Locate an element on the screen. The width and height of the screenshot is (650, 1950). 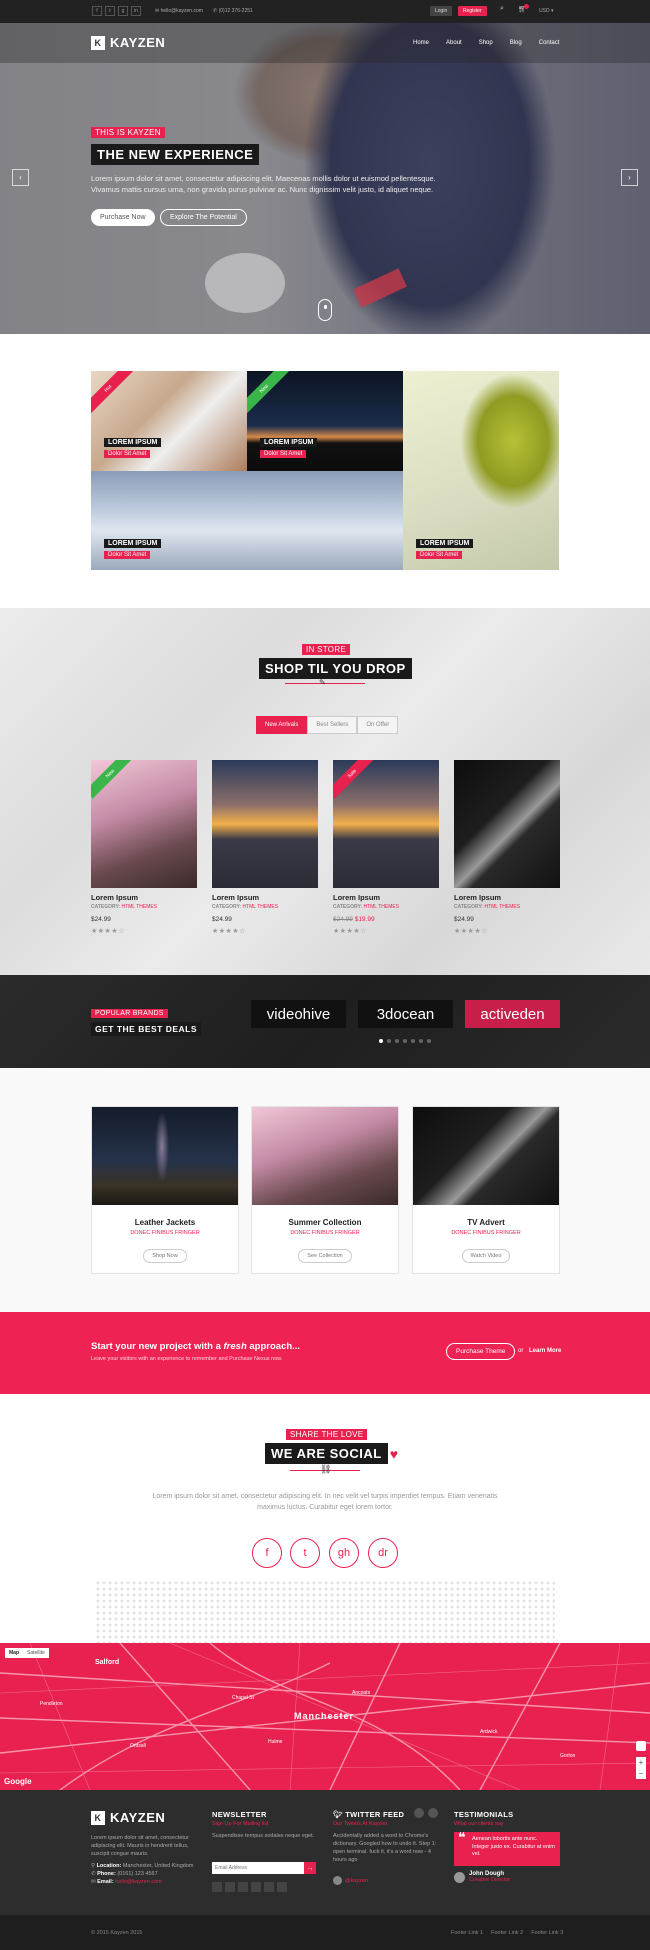
newsletter-submit-button: → is located at coordinates (310, 1868).